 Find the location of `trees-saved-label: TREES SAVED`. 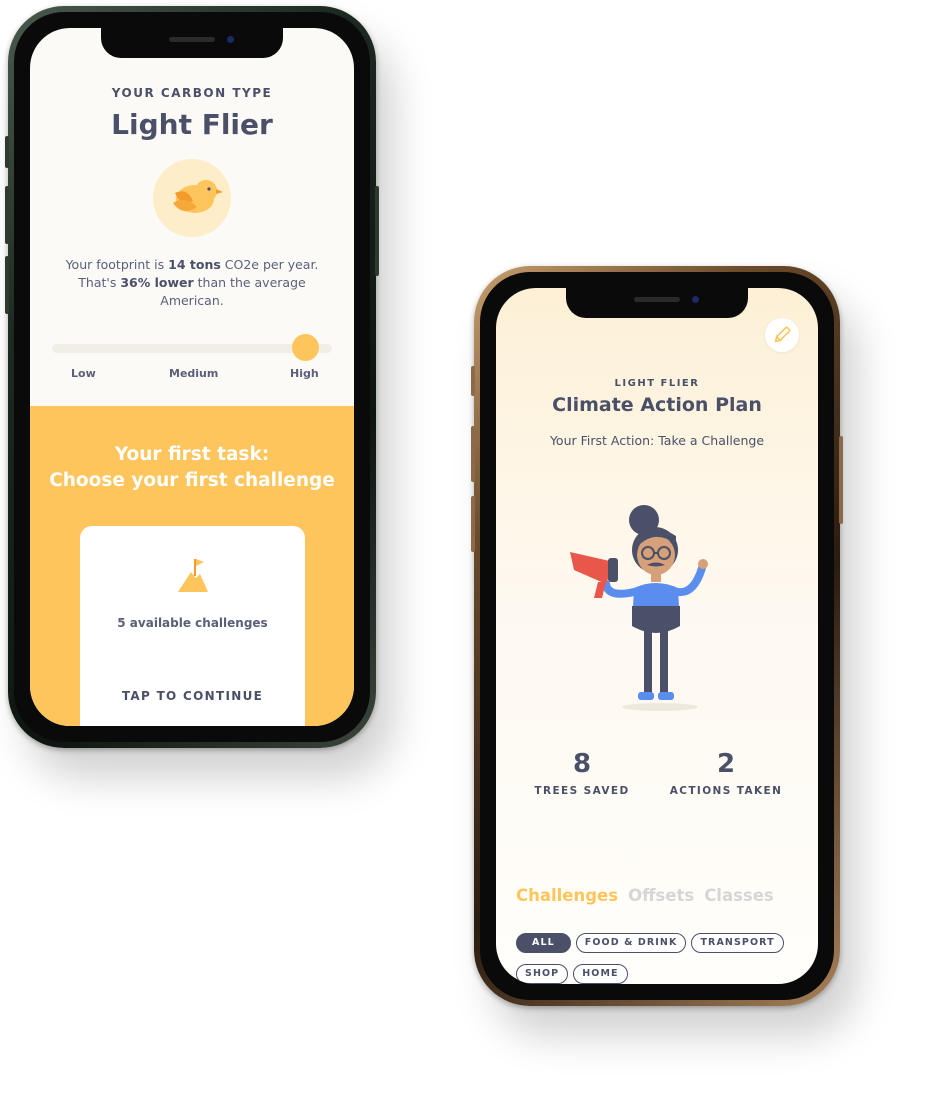

trees-saved-label: TREES SAVED is located at coordinates (582, 791).